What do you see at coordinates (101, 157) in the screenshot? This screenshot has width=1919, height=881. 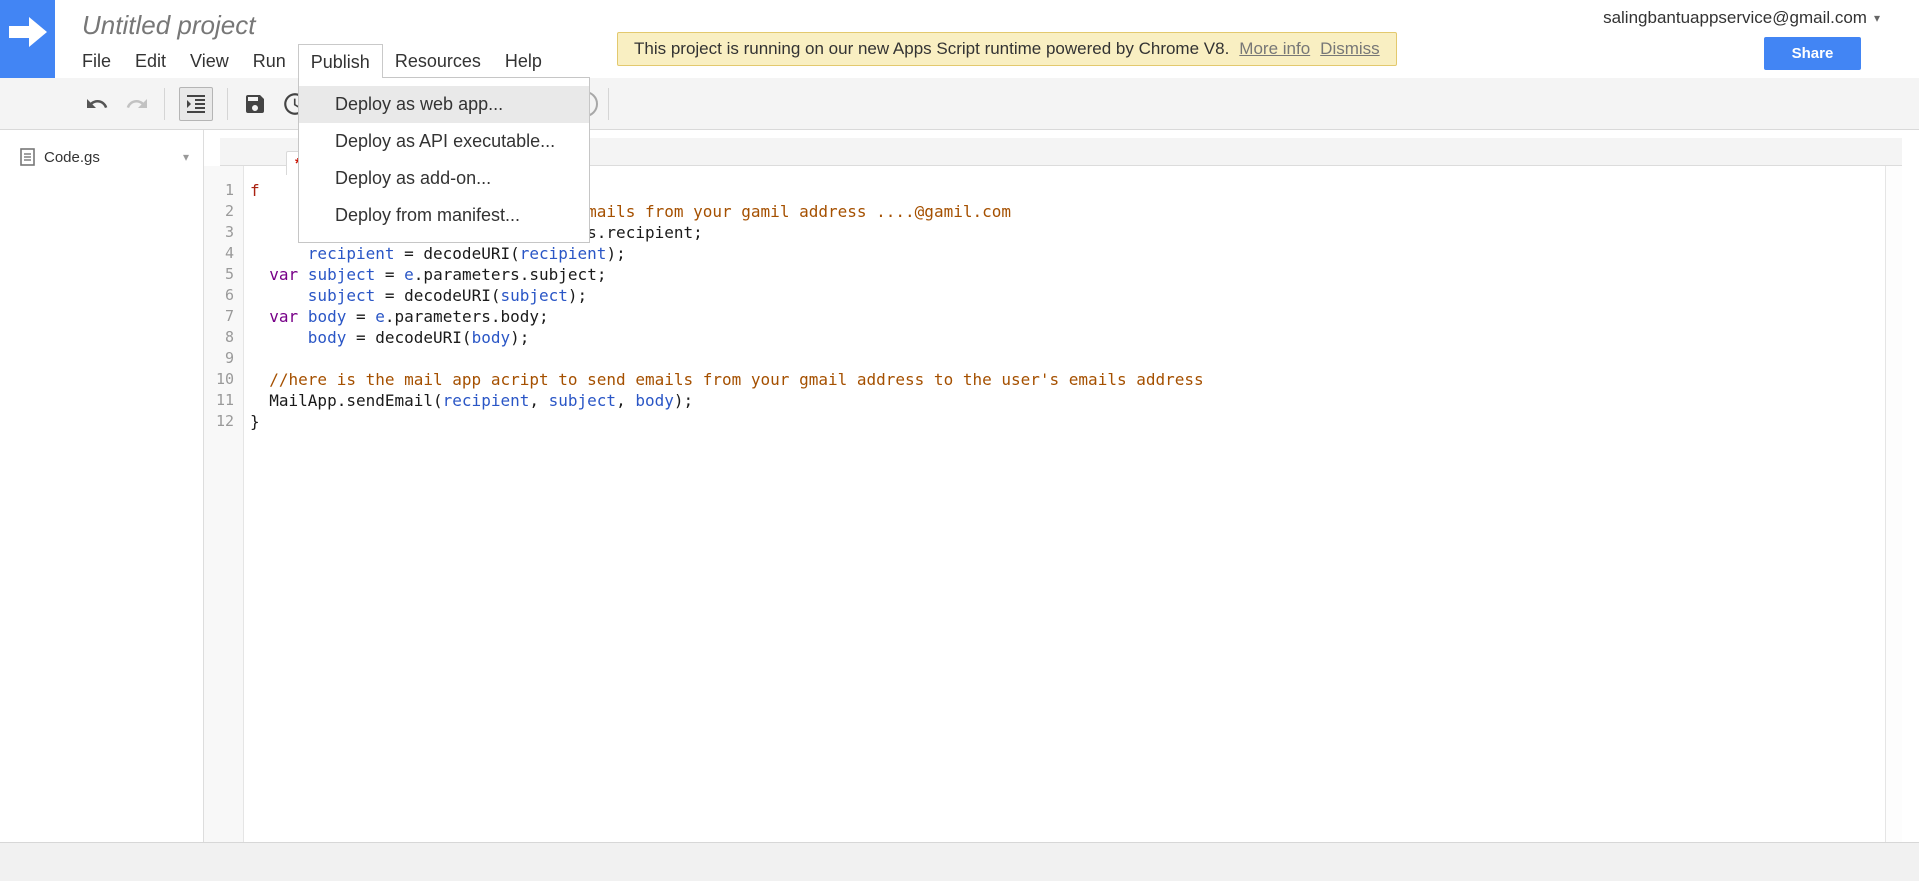 I see `sidebar-item-code-gs: Code.gs ▾` at bounding box center [101, 157].